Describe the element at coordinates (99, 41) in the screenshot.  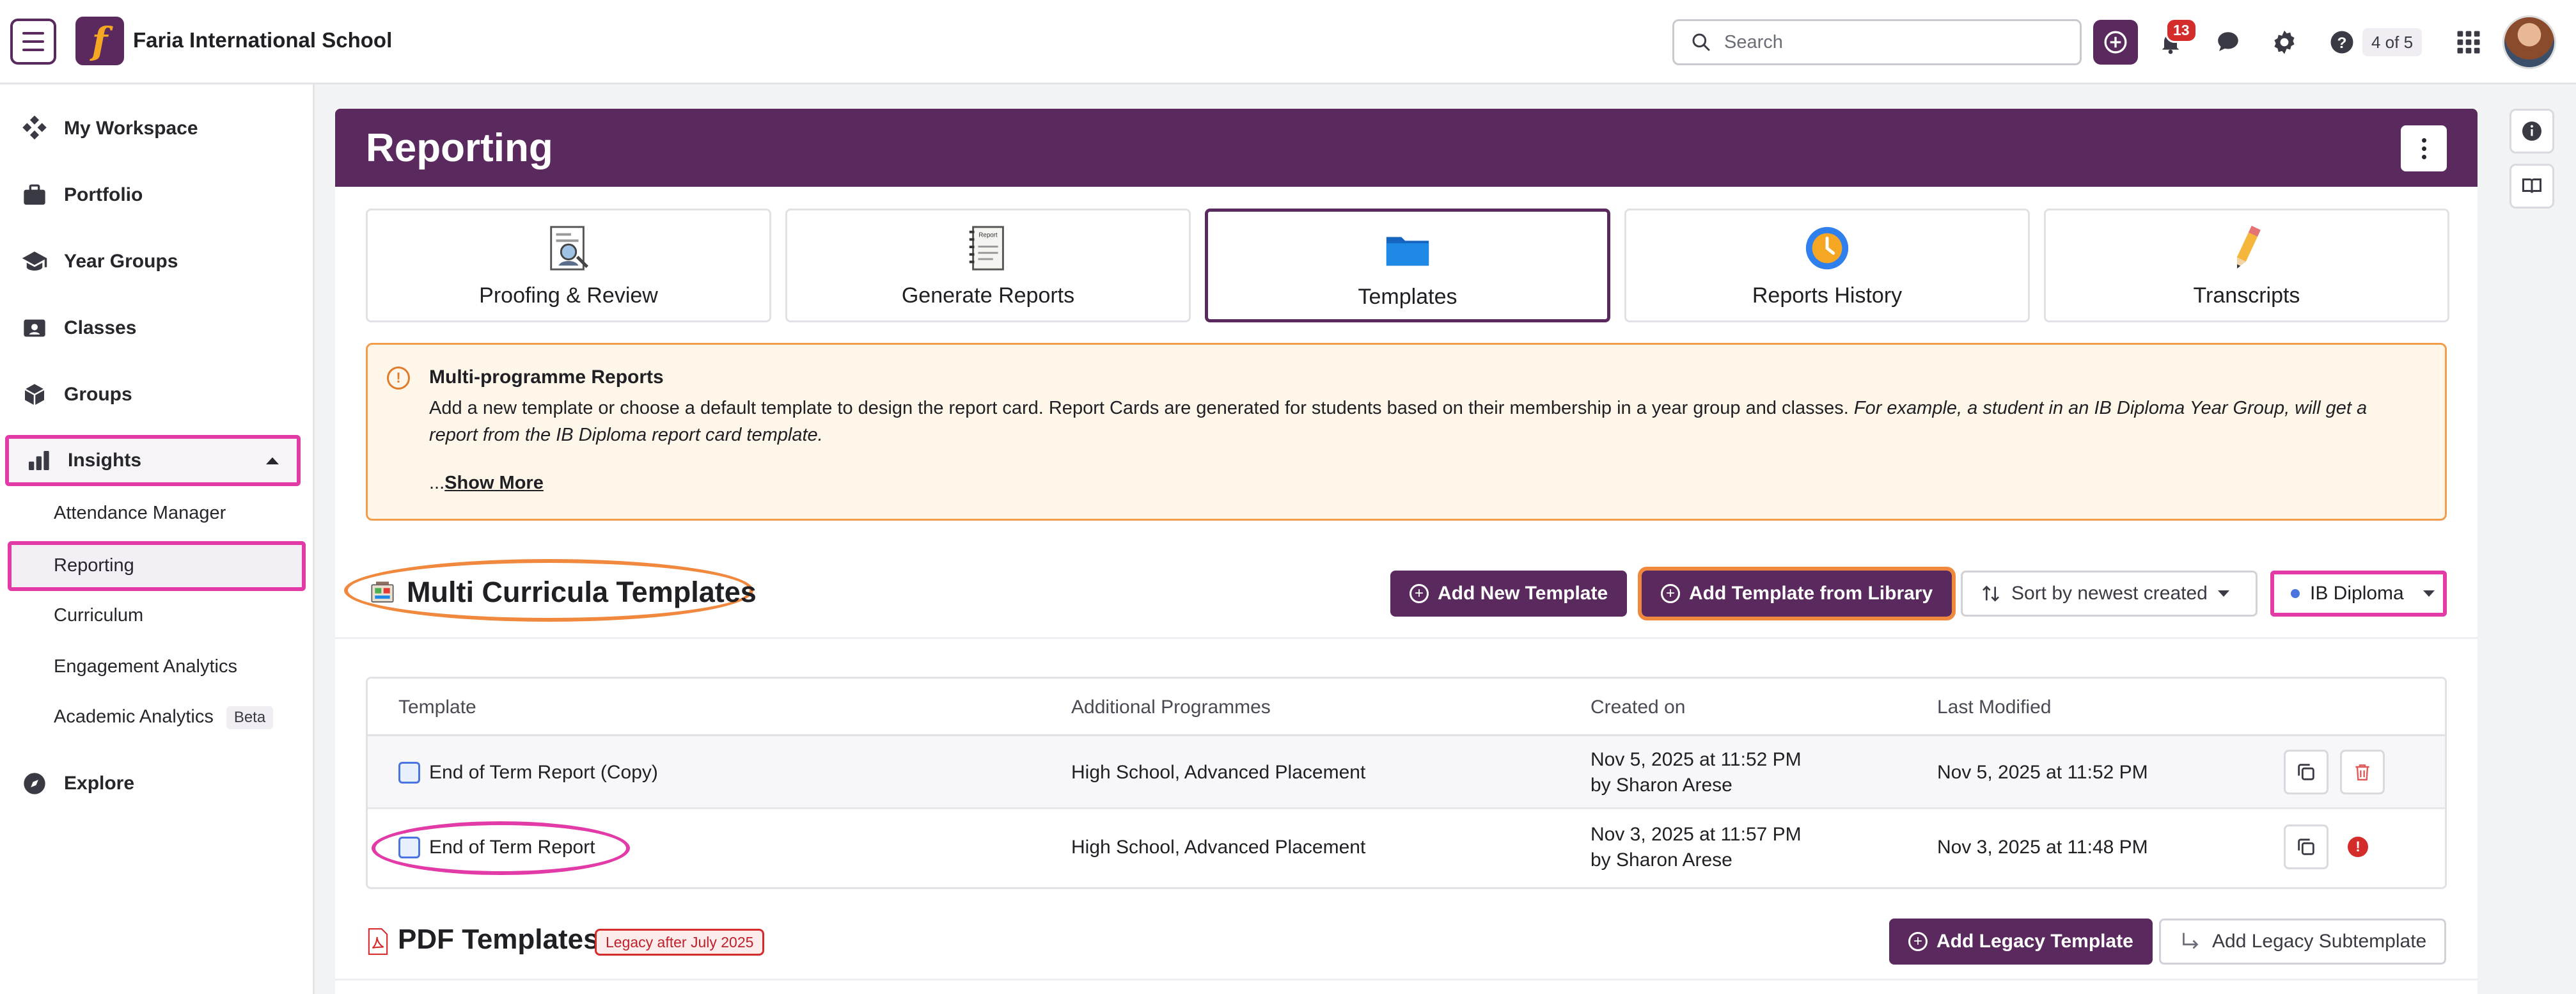
I see `school-logo: f` at that location.